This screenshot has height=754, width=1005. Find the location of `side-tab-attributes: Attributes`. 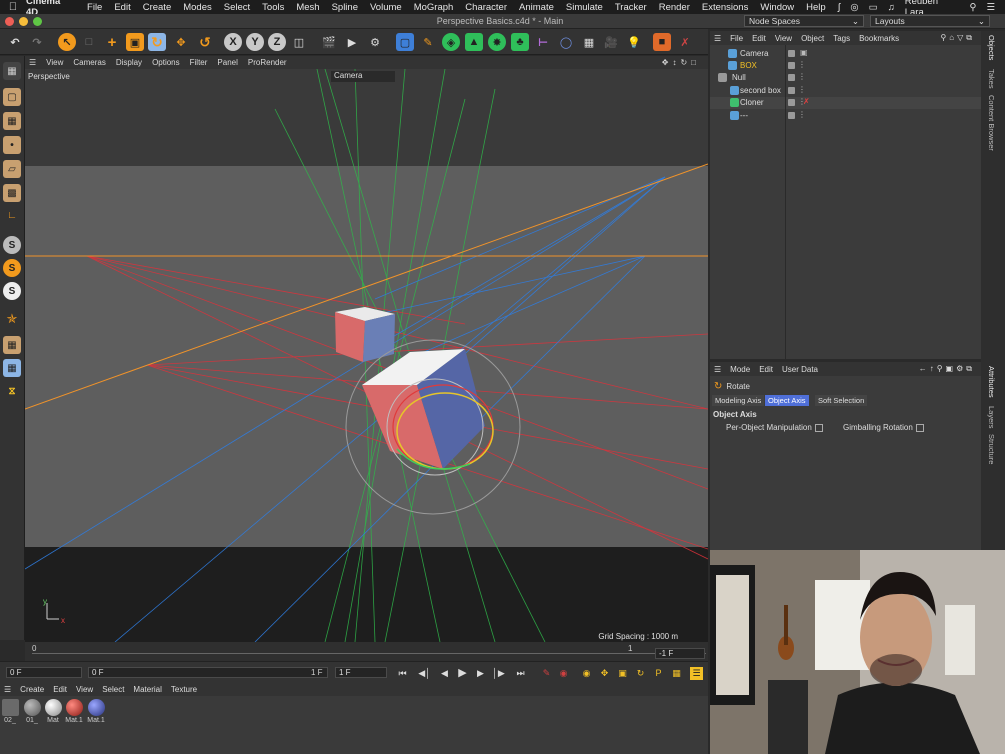

side-tab-attributes: Attributes is located at coordinates (991, 382).